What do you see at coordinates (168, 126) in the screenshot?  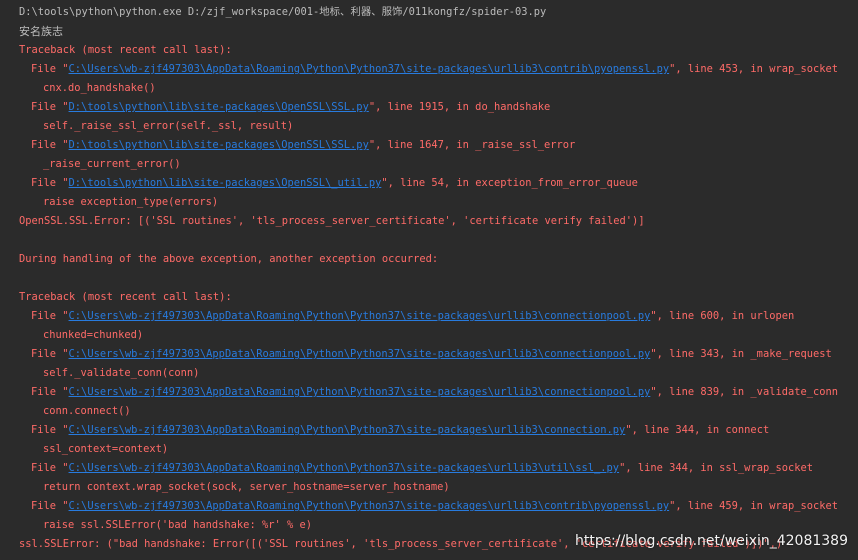 I see `traceback-code-line: self._raise_ssl_error(self._ssl, result)` at bounding box center [168, 126].